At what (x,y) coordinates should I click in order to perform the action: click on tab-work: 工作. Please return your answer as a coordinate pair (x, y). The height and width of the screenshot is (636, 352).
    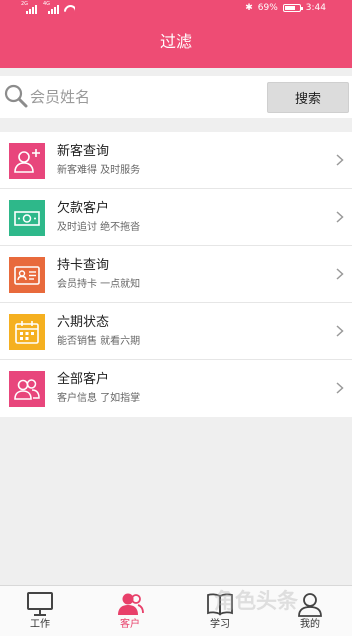
    Looking at the image, I should click on (40, 611).